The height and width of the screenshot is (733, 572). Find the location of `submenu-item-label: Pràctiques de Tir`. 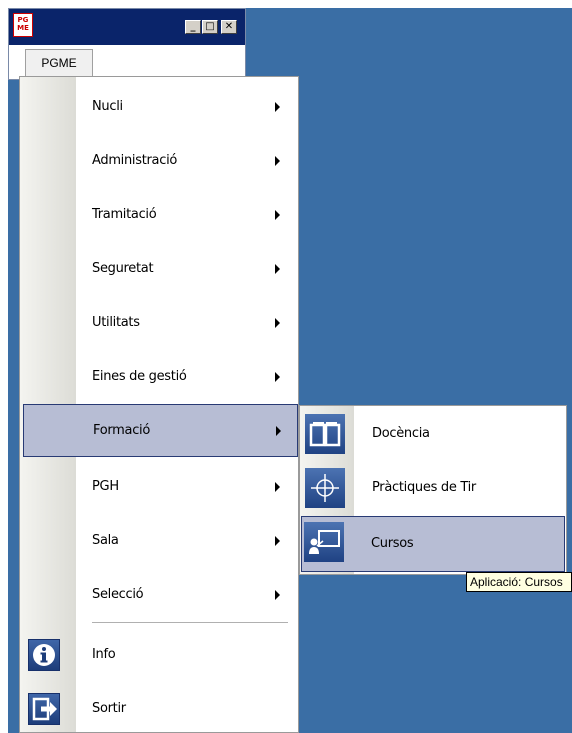

submenu-item-label: Pràctiques de Tir is located at coordinates (424, 487).